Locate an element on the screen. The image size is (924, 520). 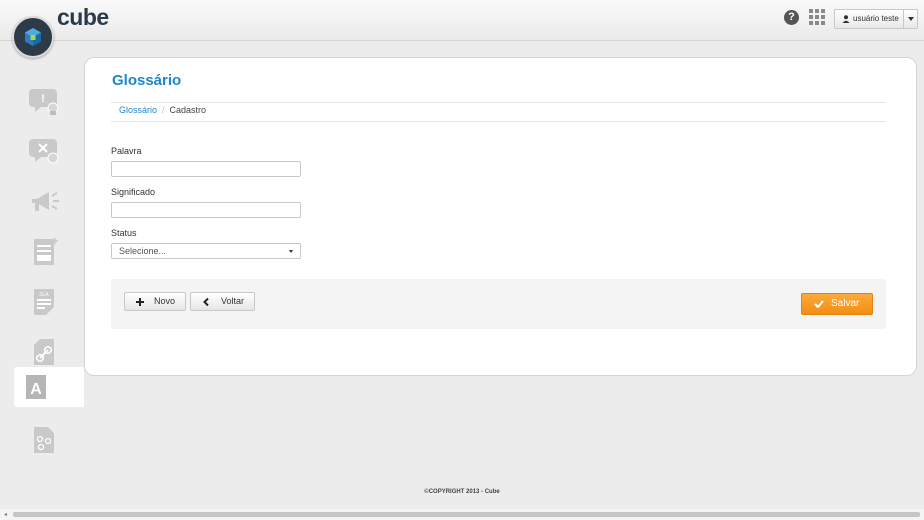
significado-label: Significado is located at coordinates (133, 192).